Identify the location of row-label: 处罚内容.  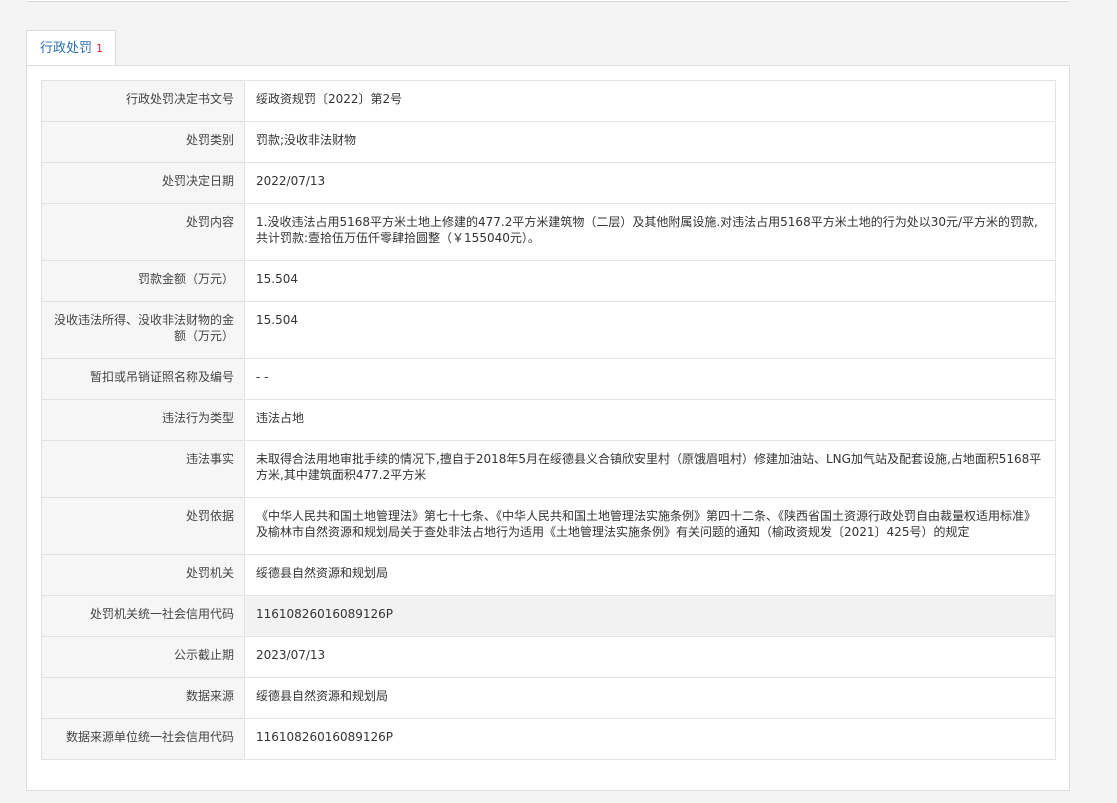
(143, 232).